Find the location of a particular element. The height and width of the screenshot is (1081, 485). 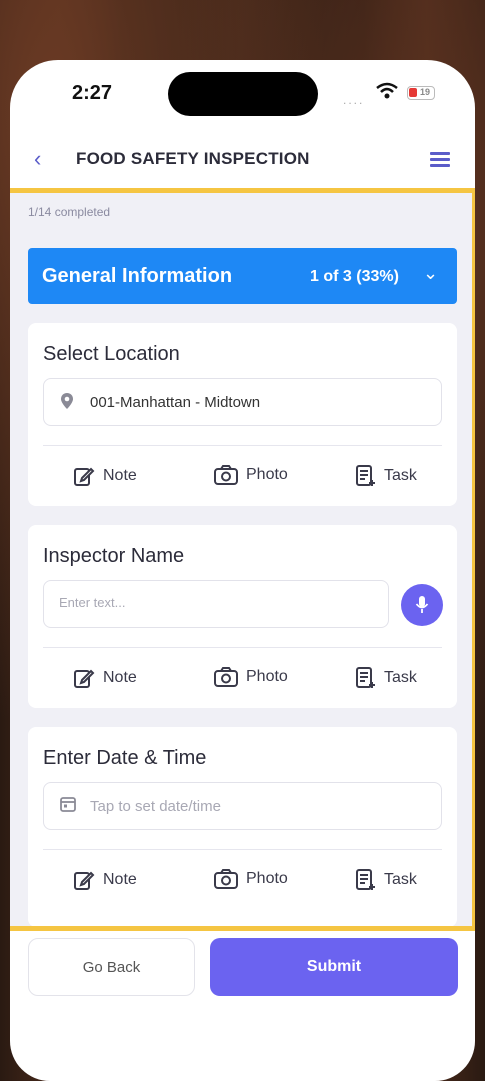

field-label: Inspector Name is located at coordinates (114, 556).